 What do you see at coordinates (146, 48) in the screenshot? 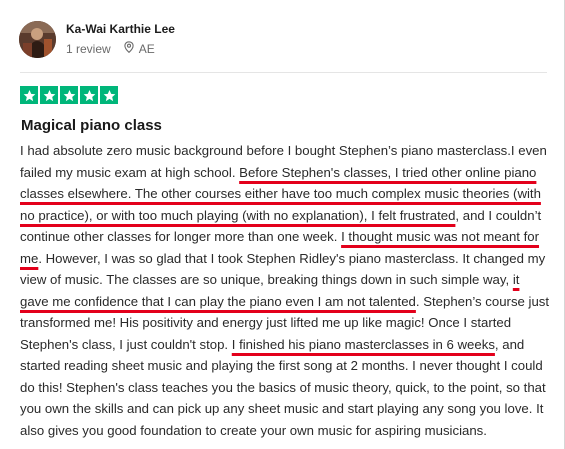
I see `location: AE` at bounding box center [146, 48].